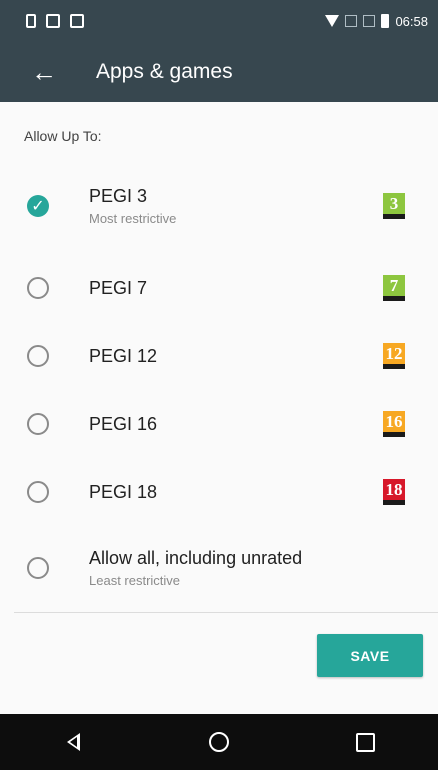 The image size is (438, 770). Describe the element at coordinates (133, 218) in the screenshot. I see `option-sublabel: Most restrictive` at that location.